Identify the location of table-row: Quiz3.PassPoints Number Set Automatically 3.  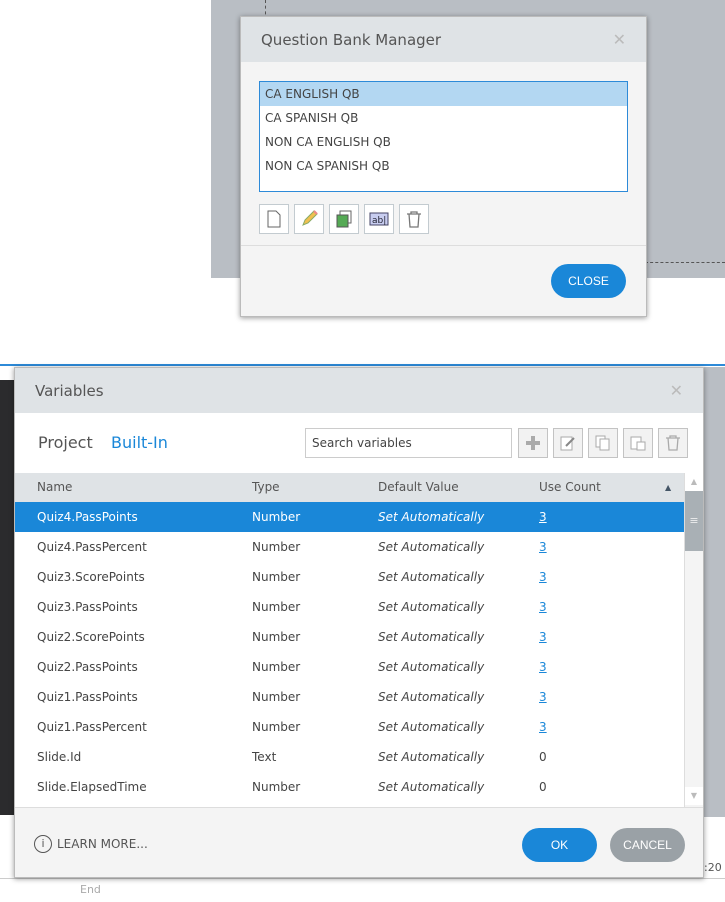
(349, 607).